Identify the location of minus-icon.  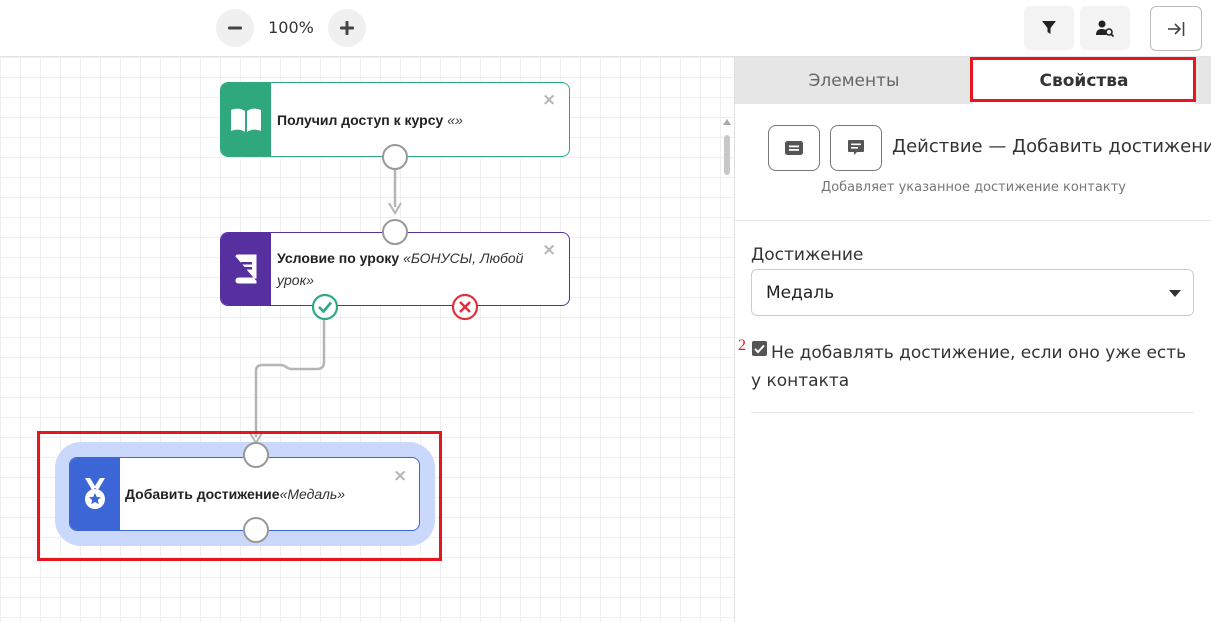
(235, 28).